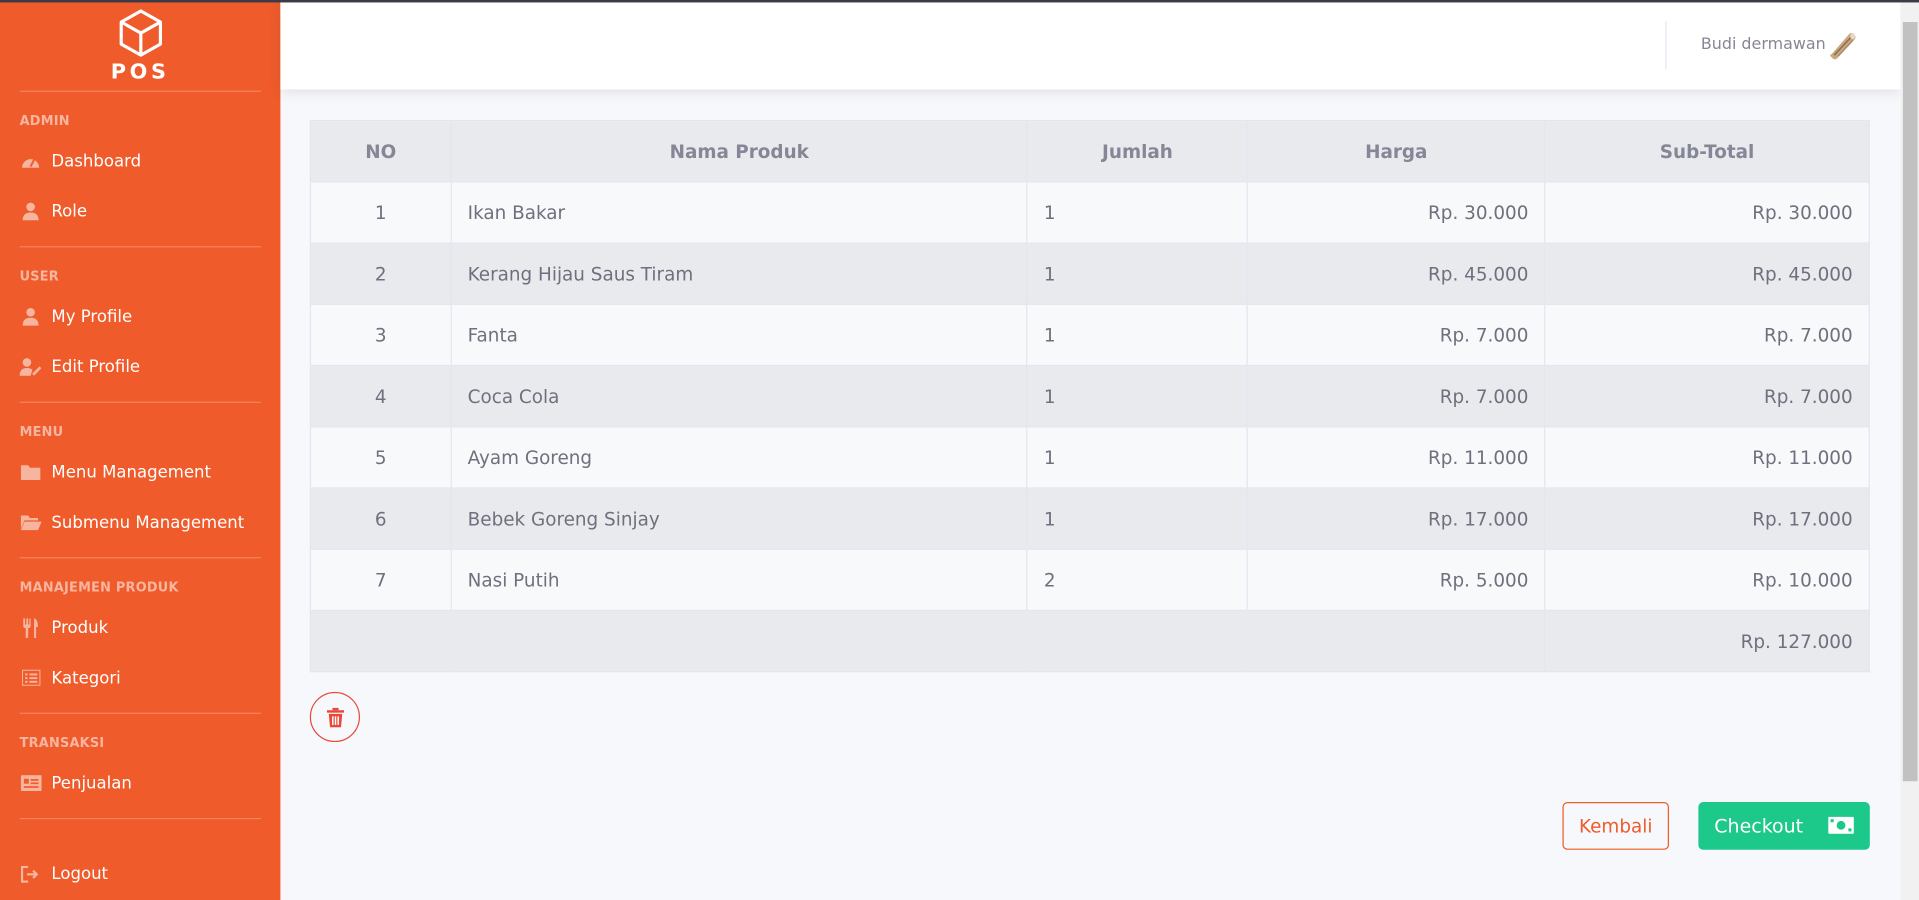 The width and height of the screenshot is (1919, 900). What do you see at coordinates (131, 472) in the screenshot?
I see `sidebar-item-label: Menu Management` at bounding box center [131, 472].